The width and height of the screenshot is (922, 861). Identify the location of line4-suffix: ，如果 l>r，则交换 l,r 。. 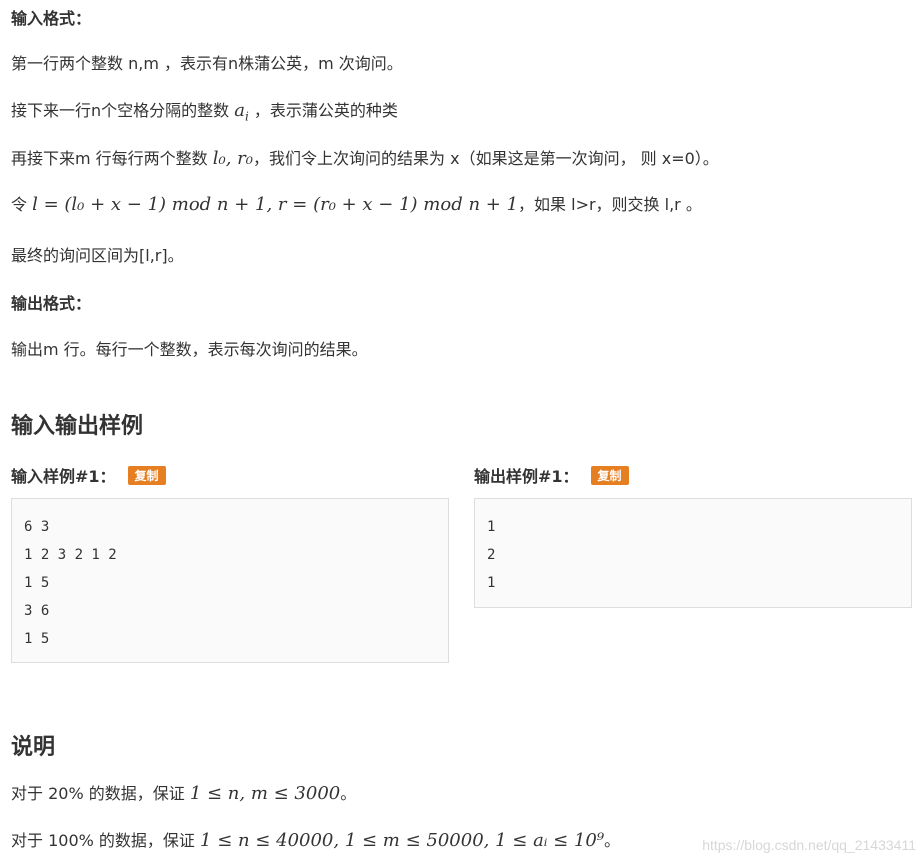
(610, 204).